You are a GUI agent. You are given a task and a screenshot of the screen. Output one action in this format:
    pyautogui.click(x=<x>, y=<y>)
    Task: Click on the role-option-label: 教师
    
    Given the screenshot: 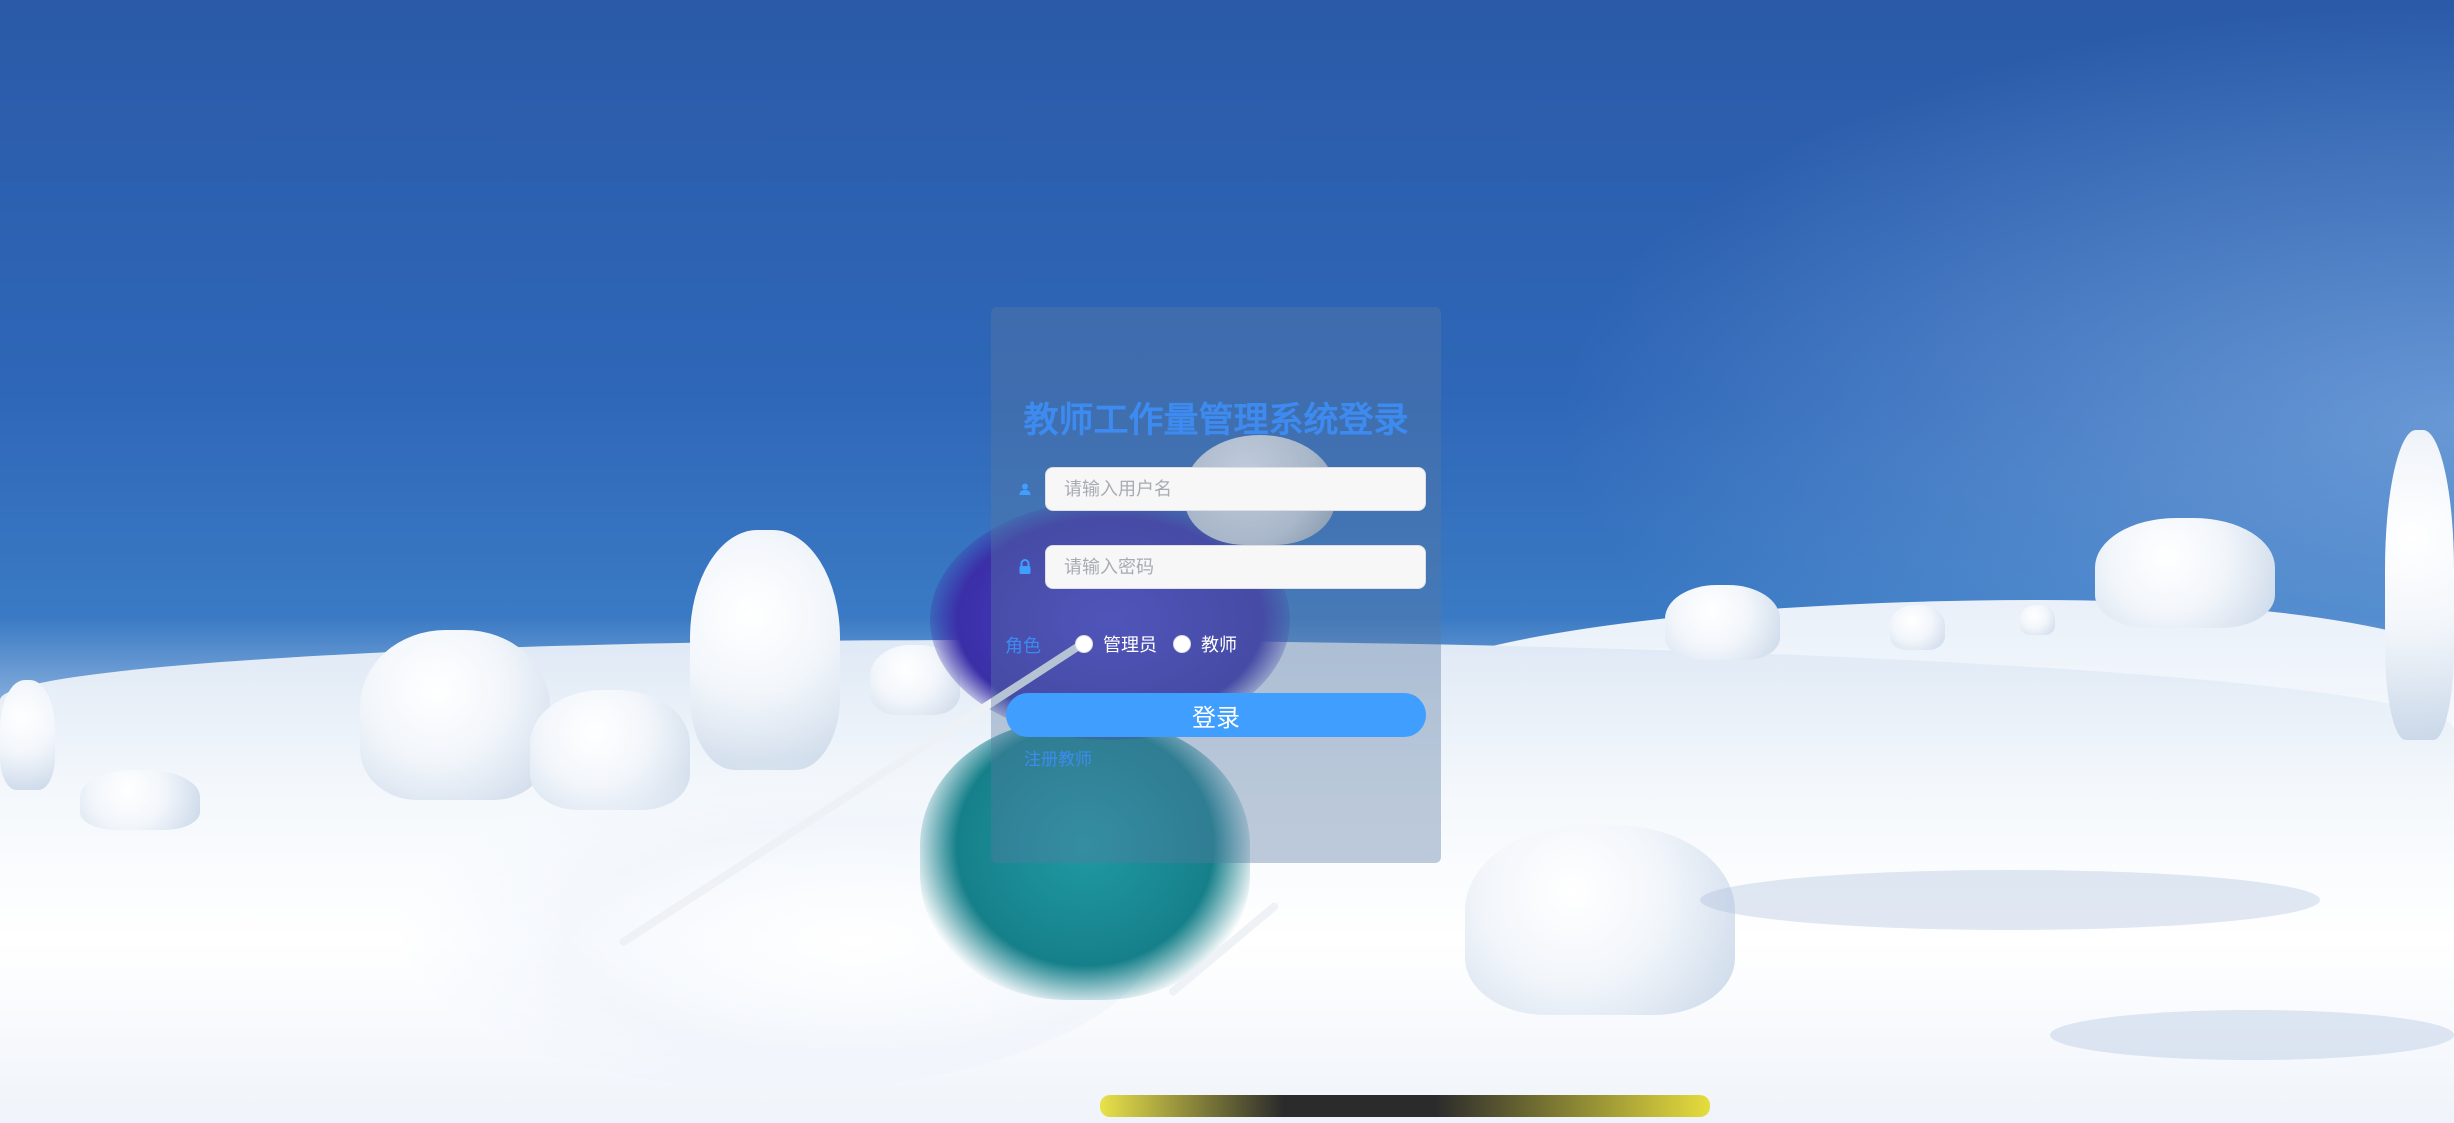 What is the action you would take?
    pyautogui.click(x=1219, y=645)
    